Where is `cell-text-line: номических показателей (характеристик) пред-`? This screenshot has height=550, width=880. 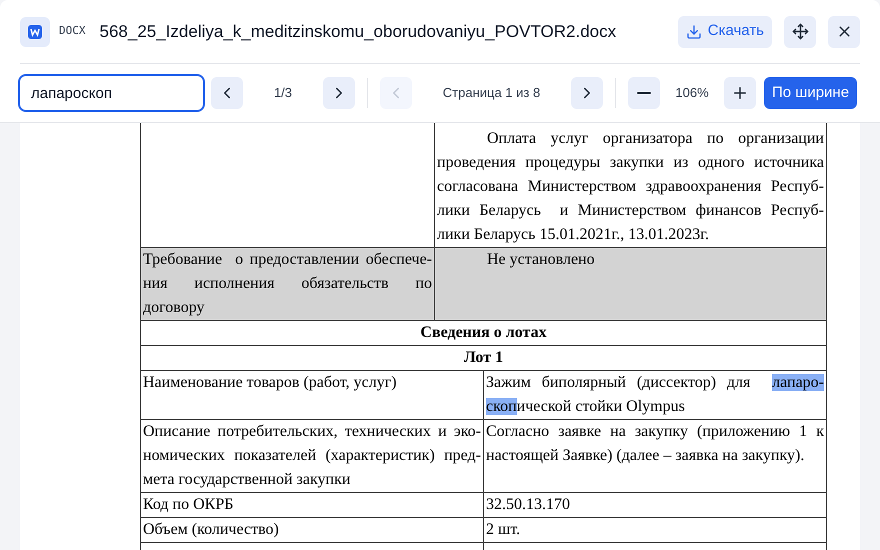 cell-text-line: номических показателей (характеристик) пред- is located at coordinates (312, 456).